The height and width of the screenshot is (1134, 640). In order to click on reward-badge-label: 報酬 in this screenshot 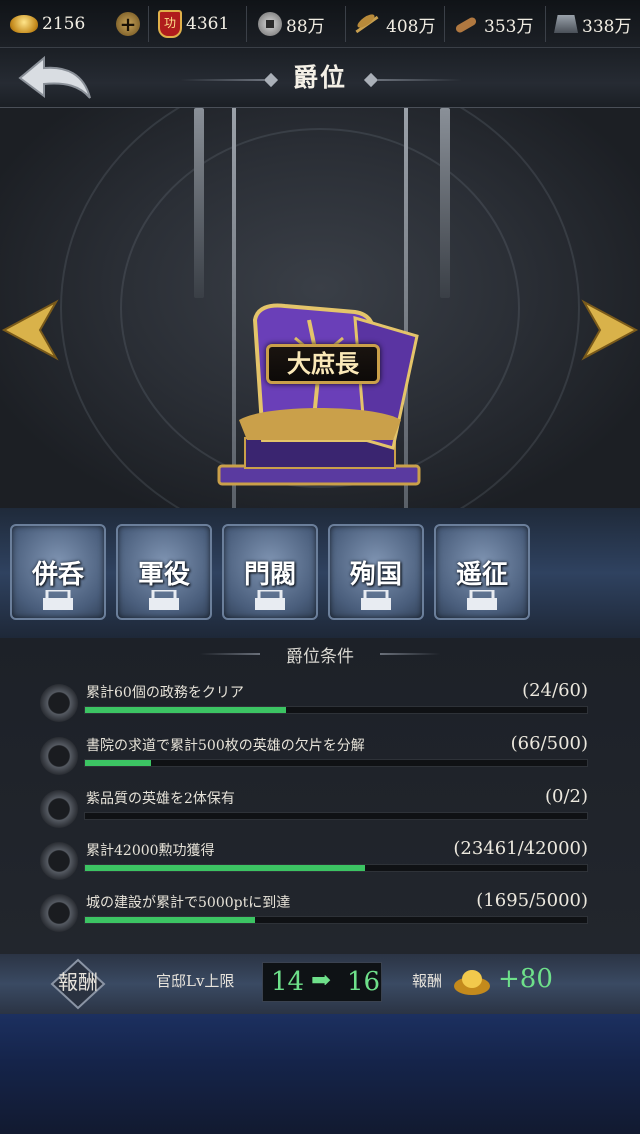, I will do `click(78, 982)`.